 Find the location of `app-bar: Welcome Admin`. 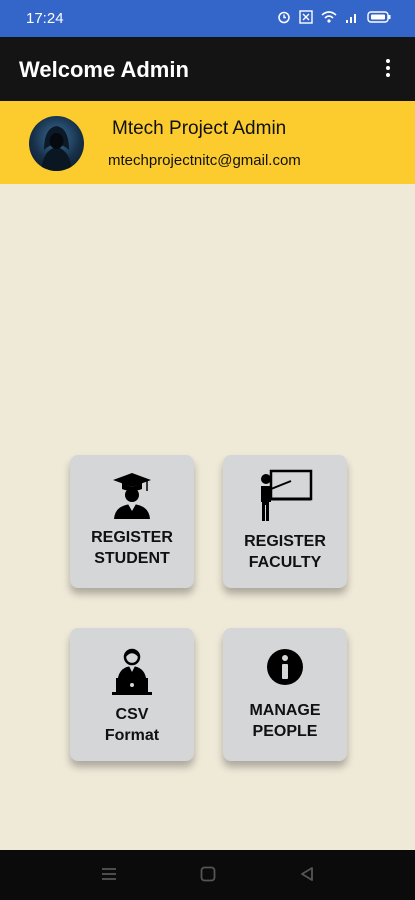

app-bar: Welcome Admin is located at coordinates (207, 69).